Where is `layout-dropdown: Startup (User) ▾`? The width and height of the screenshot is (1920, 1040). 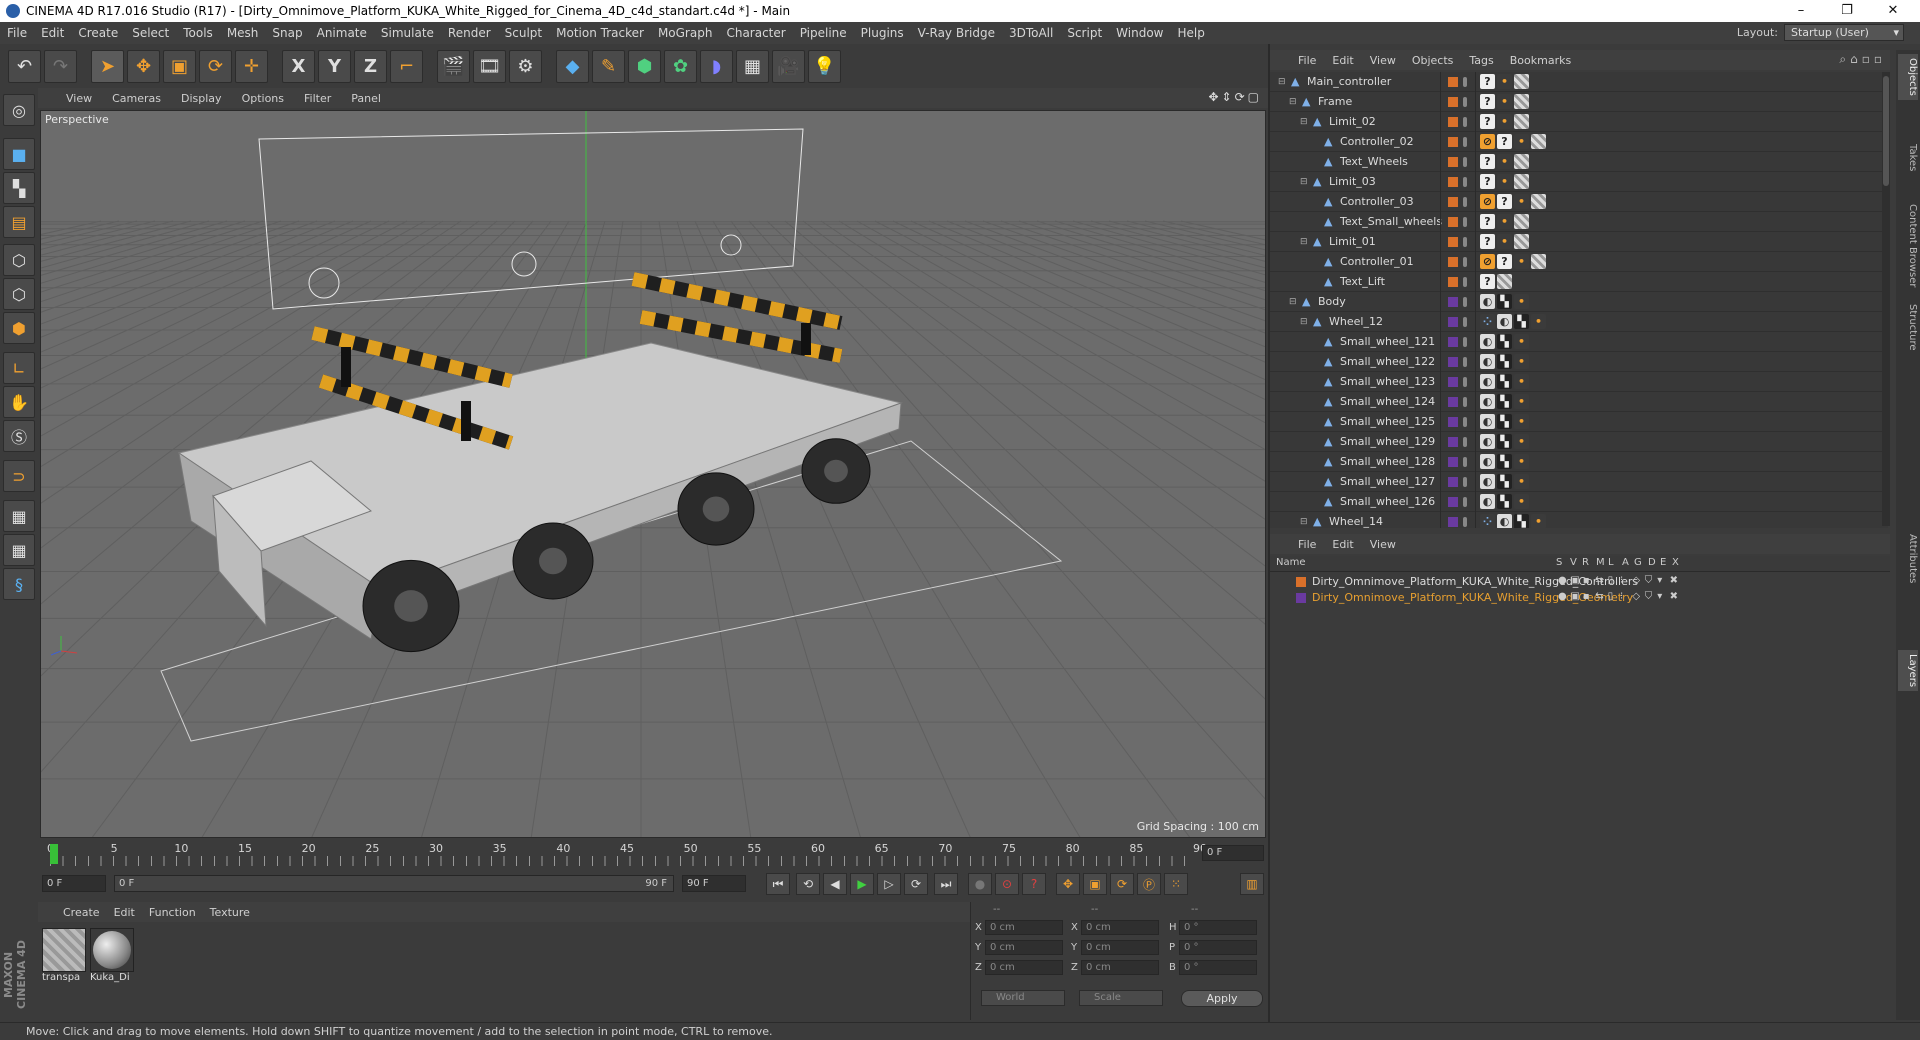 layout-dropdown: Startup (User) ▾ is located at coordinates (1844, 32).